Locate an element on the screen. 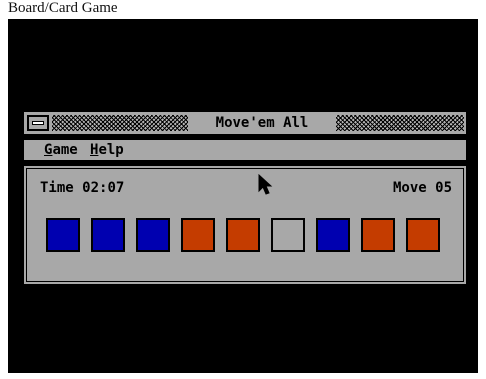 The image size is (486, 379). title-bar-pattern-right is located at coordinates (400, 123).